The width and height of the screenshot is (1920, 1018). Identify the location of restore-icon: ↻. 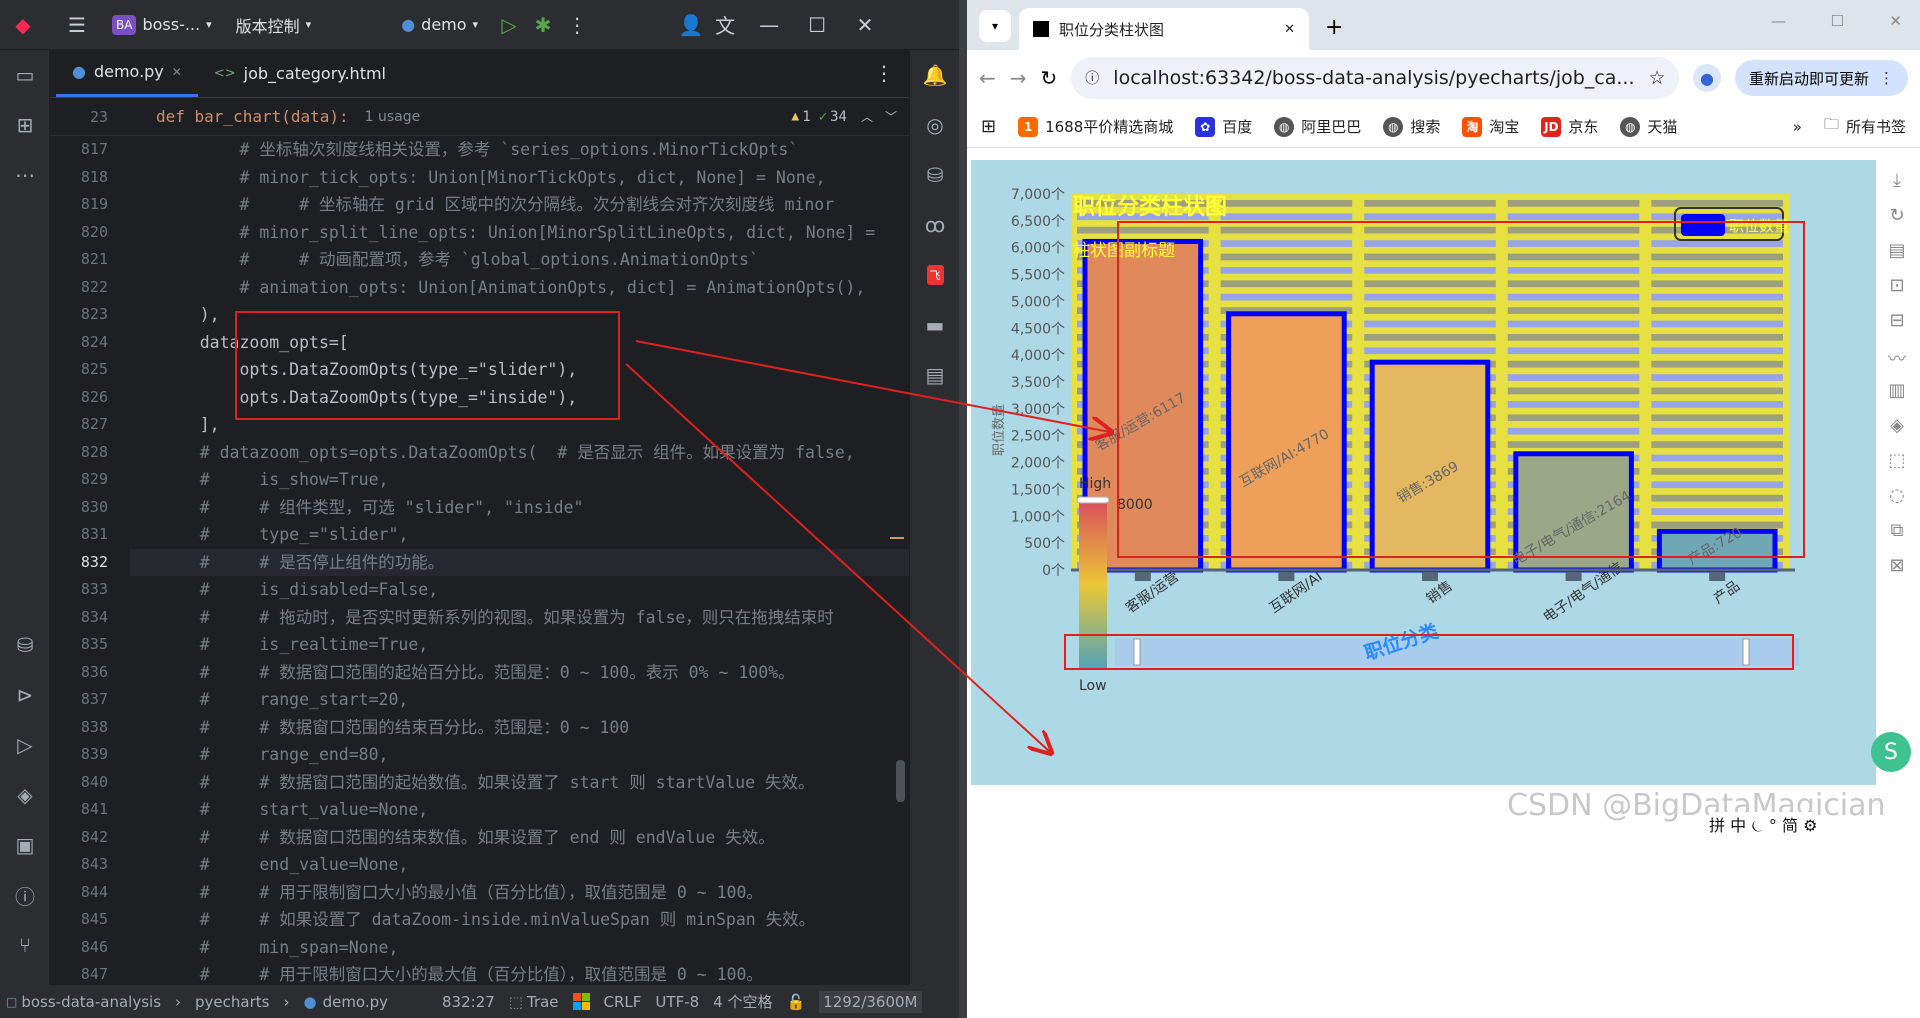
(1897, 218).